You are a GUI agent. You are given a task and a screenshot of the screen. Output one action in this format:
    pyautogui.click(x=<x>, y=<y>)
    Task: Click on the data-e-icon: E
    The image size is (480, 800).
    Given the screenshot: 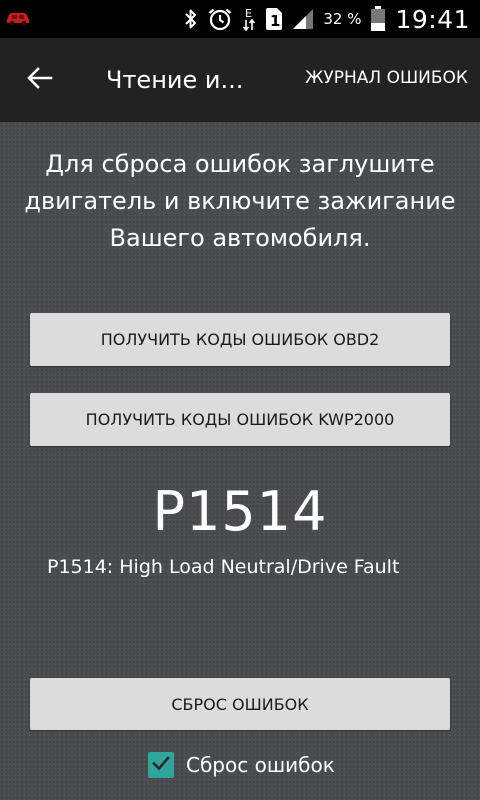 What is the action you would take?
    pyautogui.click(x=249, y=19)
    